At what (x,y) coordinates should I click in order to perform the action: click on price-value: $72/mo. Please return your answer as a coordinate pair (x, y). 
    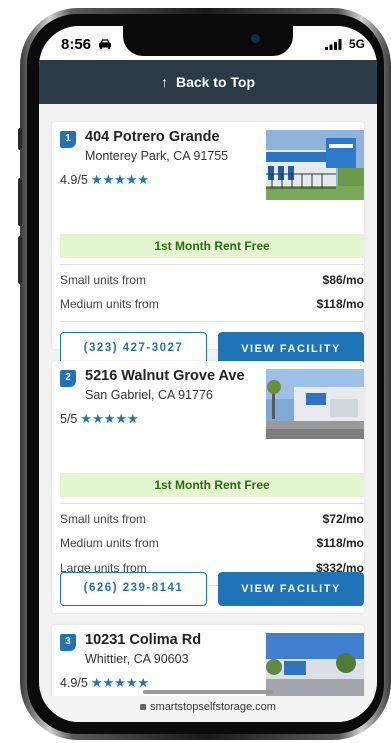
    Looking at the image, I should click on (343, 519).